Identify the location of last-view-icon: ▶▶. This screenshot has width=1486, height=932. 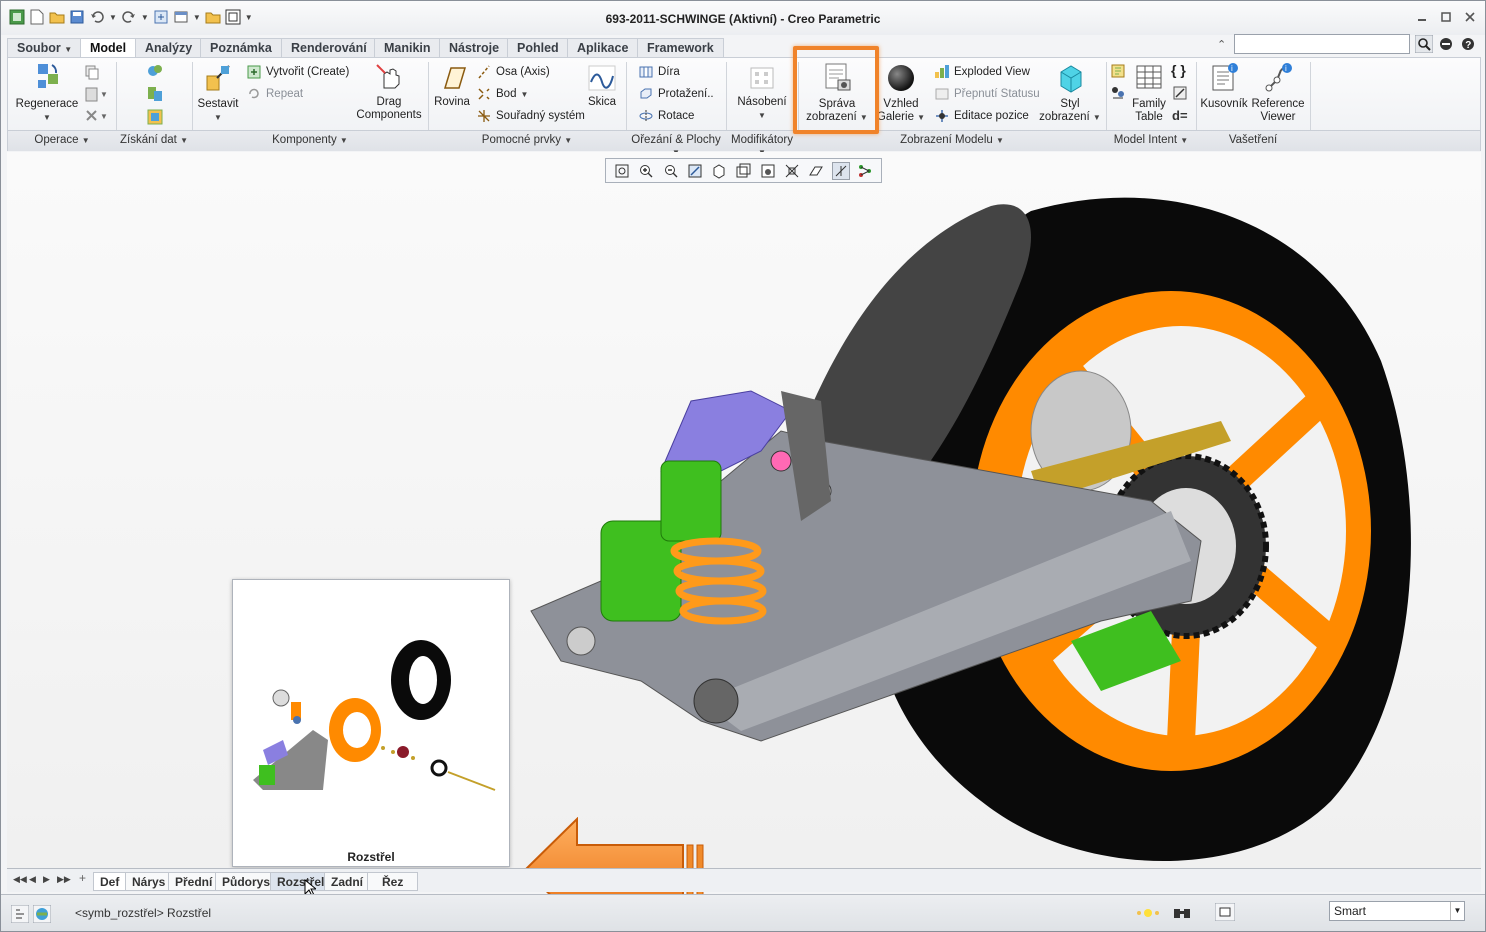
(64, 879).